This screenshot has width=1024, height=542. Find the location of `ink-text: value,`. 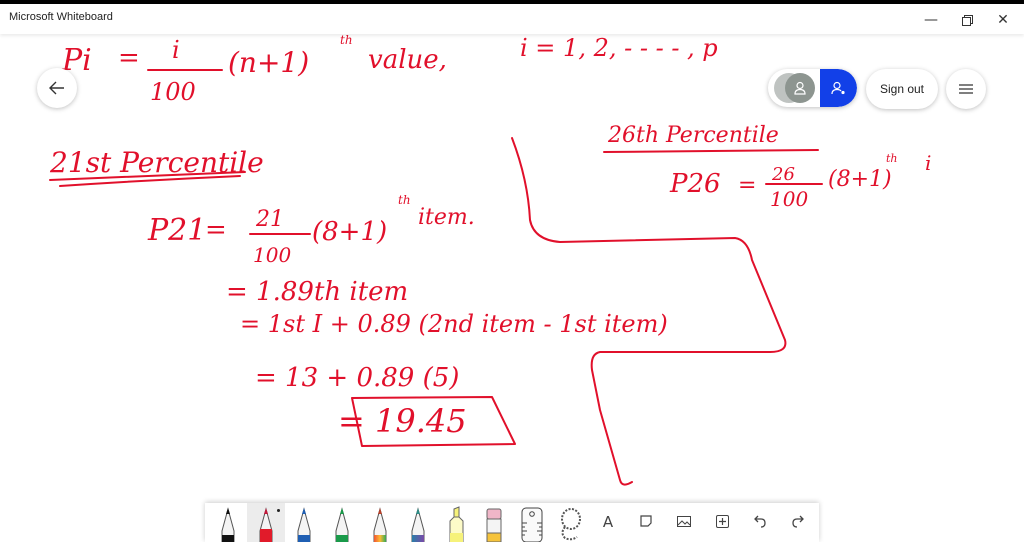

ink-text: value, is located at coordinates (407, 60).